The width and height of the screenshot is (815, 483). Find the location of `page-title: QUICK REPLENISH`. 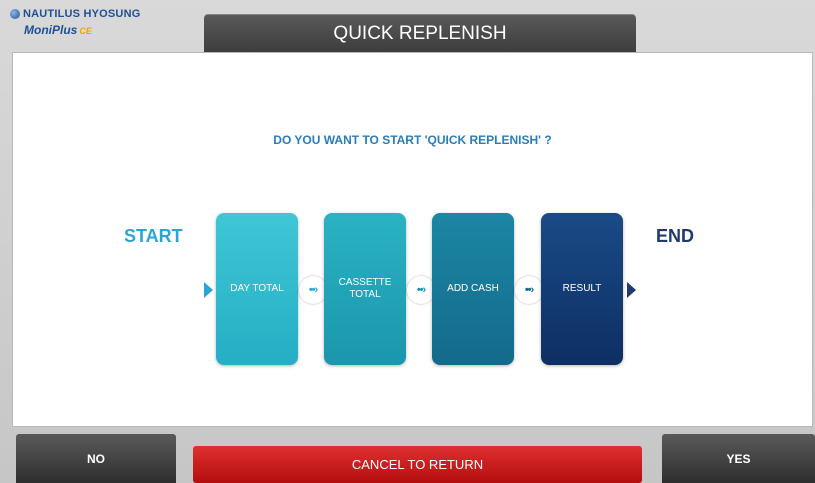

page-title: QUICK REPLENISH is located at coordinates (420, 33).